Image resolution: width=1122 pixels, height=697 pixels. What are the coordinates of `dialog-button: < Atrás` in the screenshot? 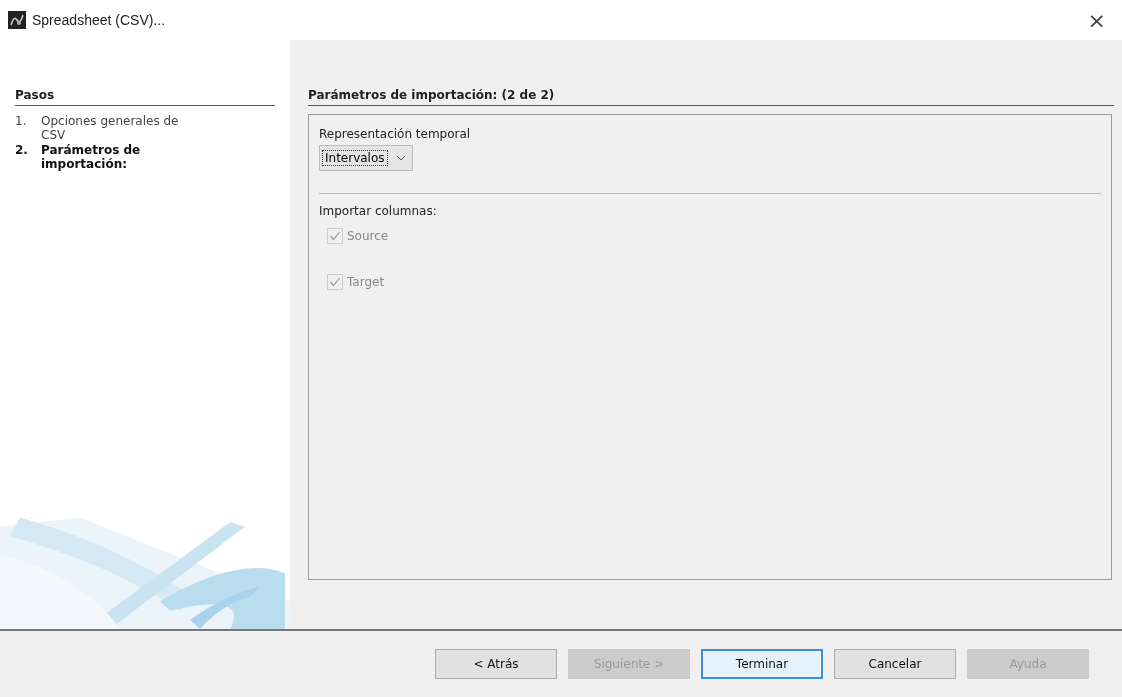 It's located at (496, 664).